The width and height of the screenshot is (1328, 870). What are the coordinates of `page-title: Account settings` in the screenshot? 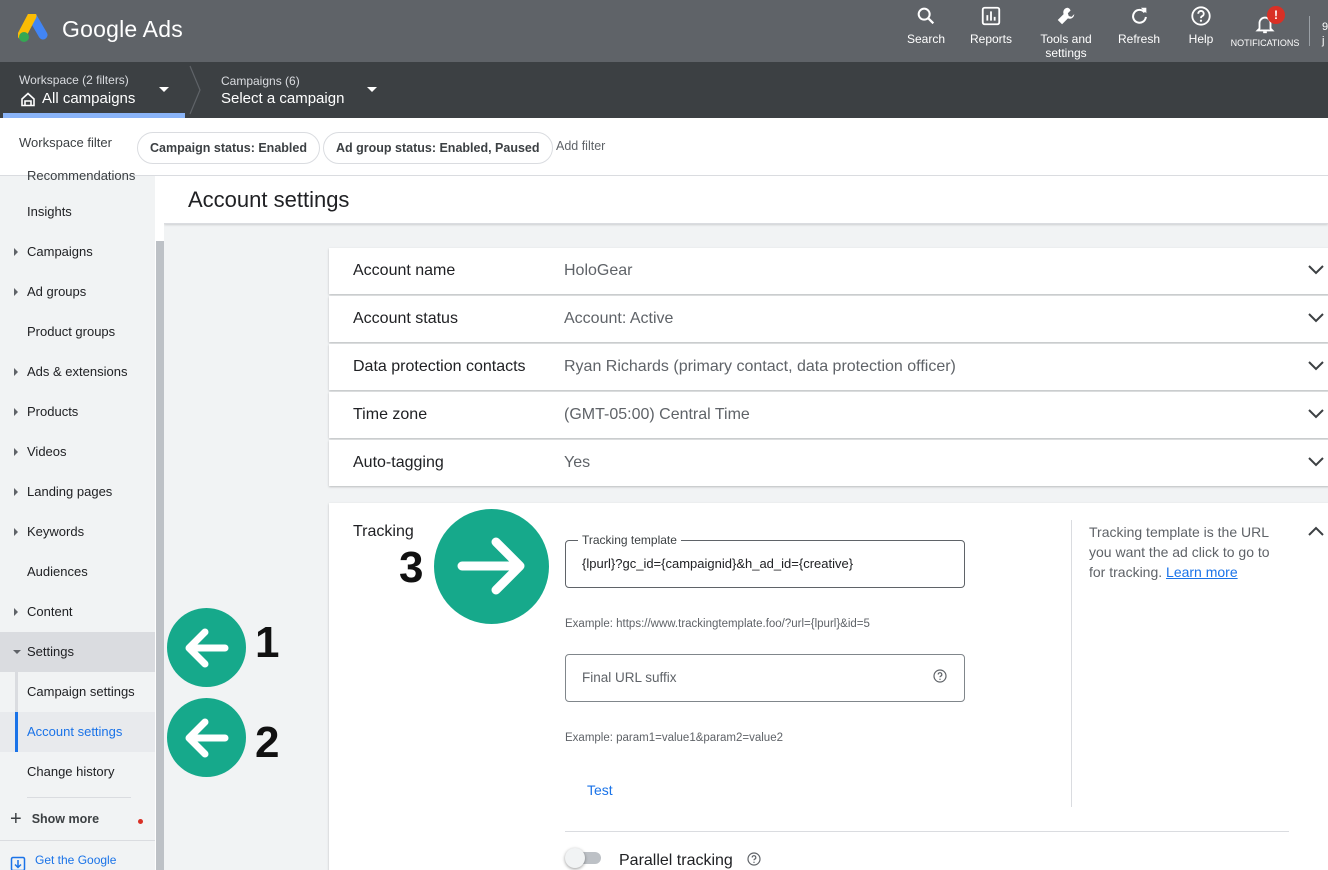 It's located at (269, 199).